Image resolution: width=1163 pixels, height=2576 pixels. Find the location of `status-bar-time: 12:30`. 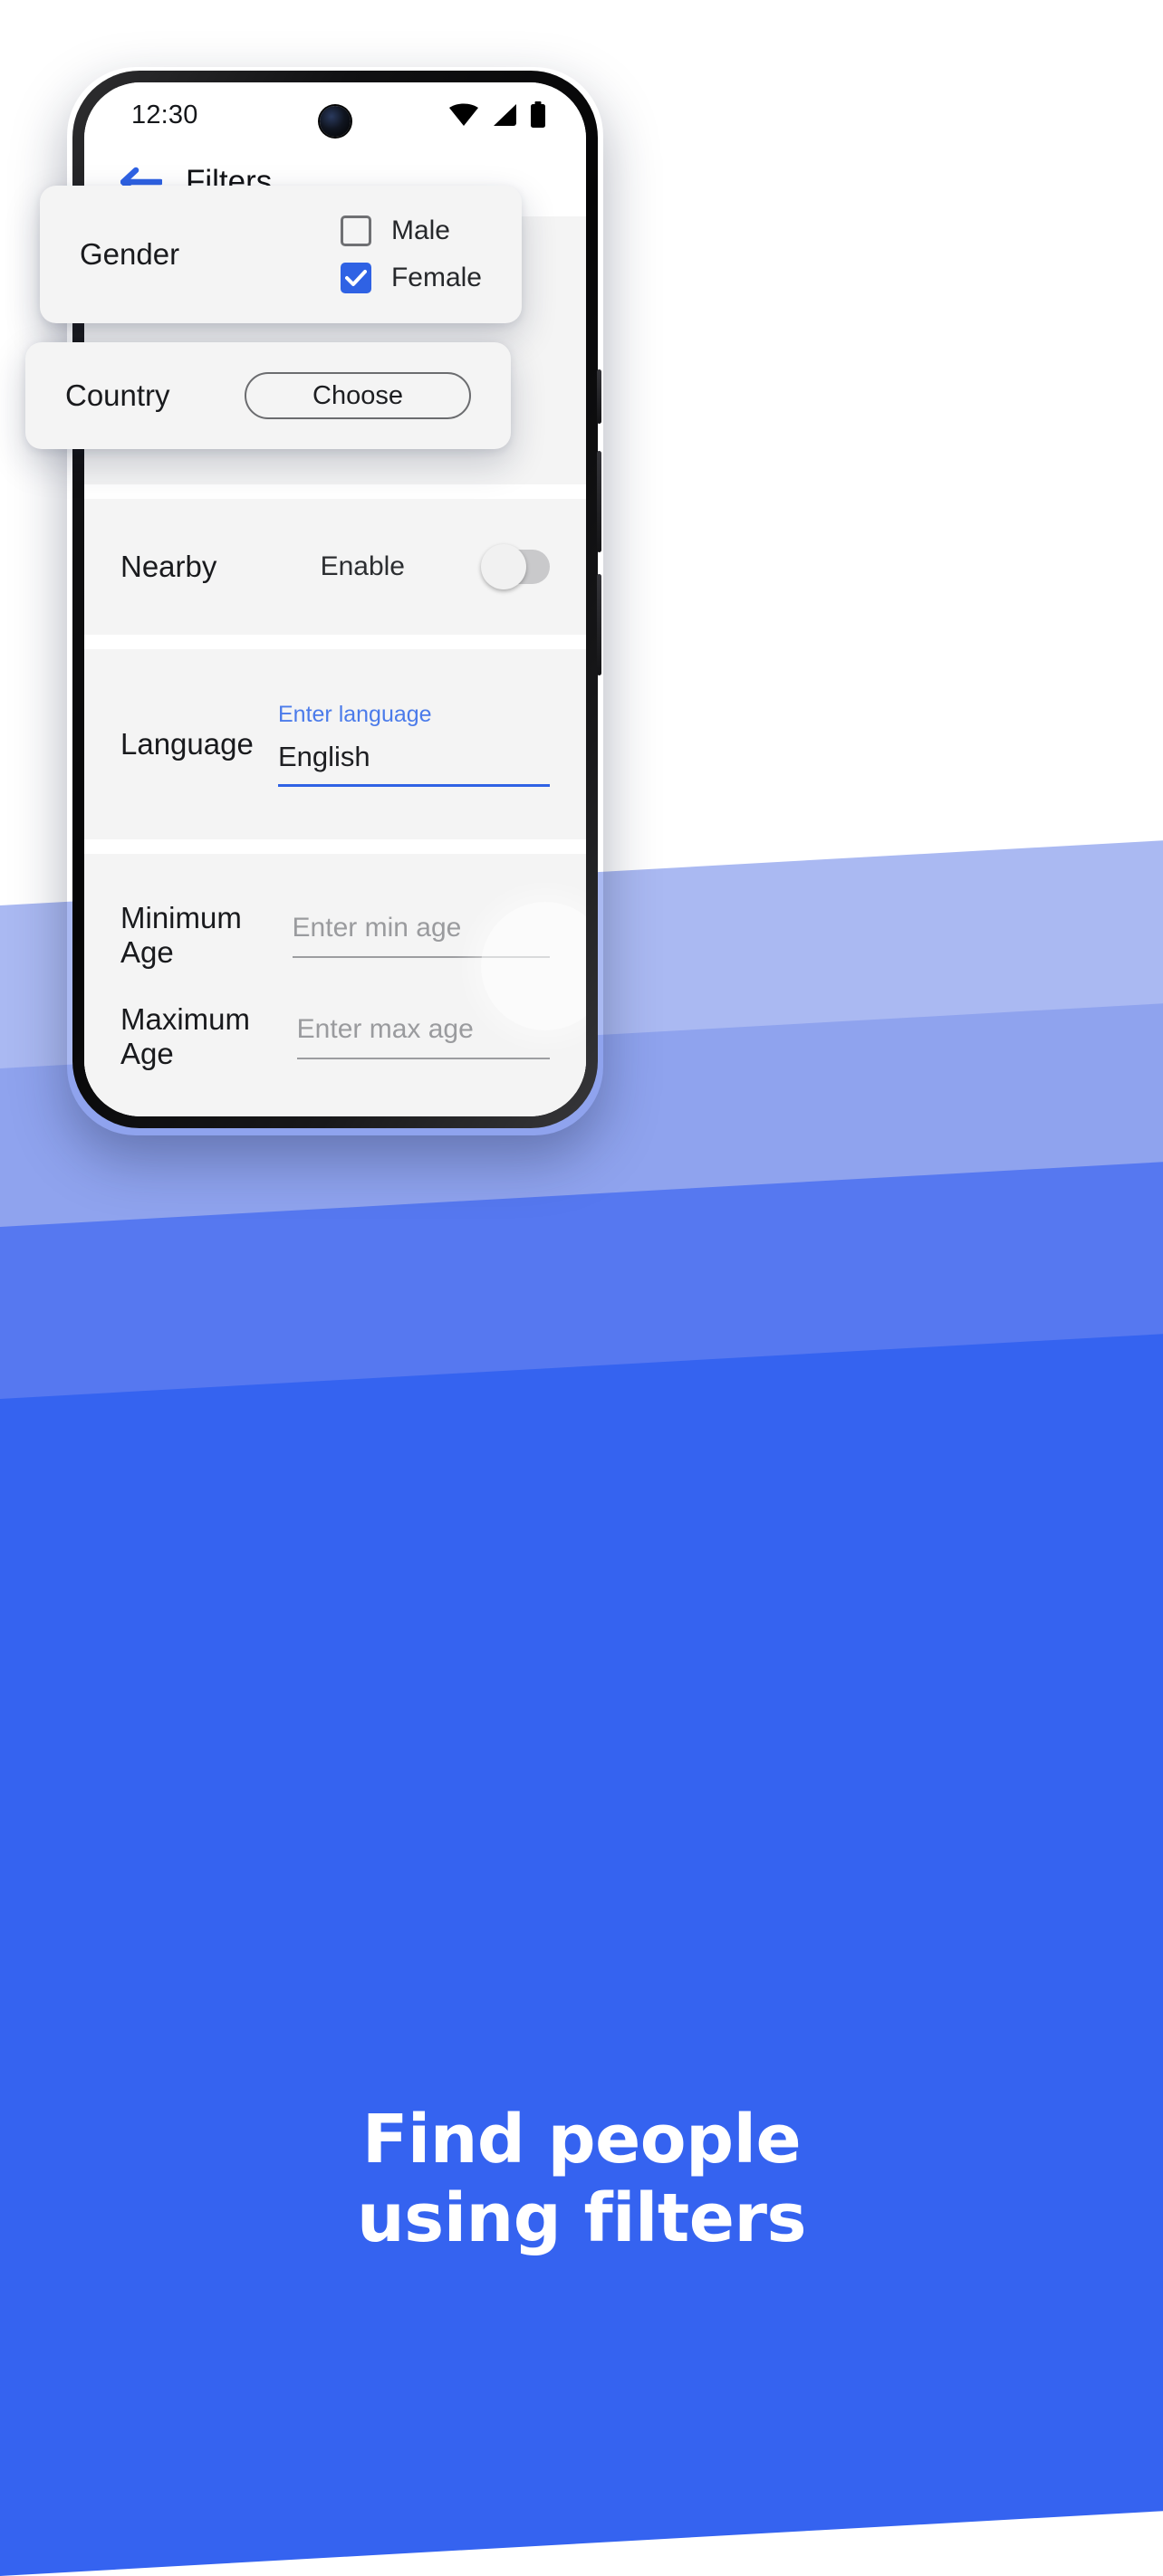

status-bar-time: 12:30 is located at coordinates (164, 114).